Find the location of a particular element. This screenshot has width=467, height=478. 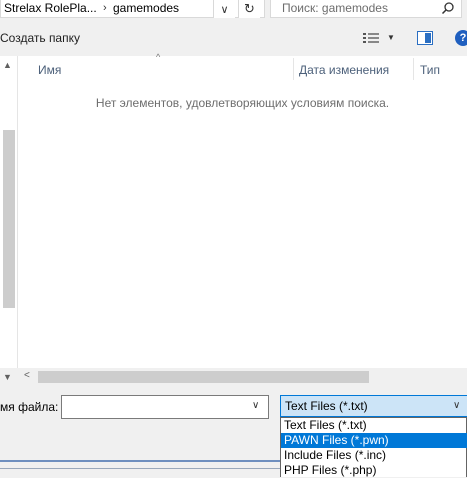

vertical-scrollbar-thumb is located at coordinates (9, 219).